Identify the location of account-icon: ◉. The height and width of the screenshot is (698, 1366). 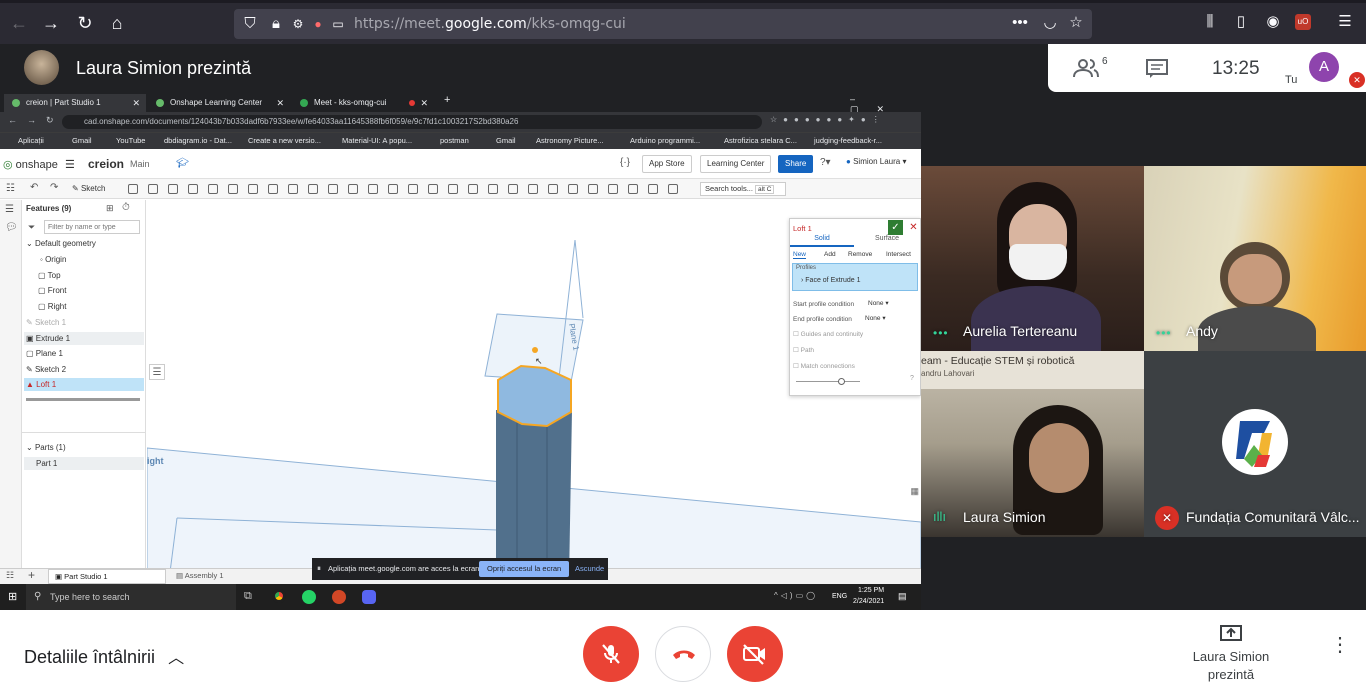
(1273, 22).